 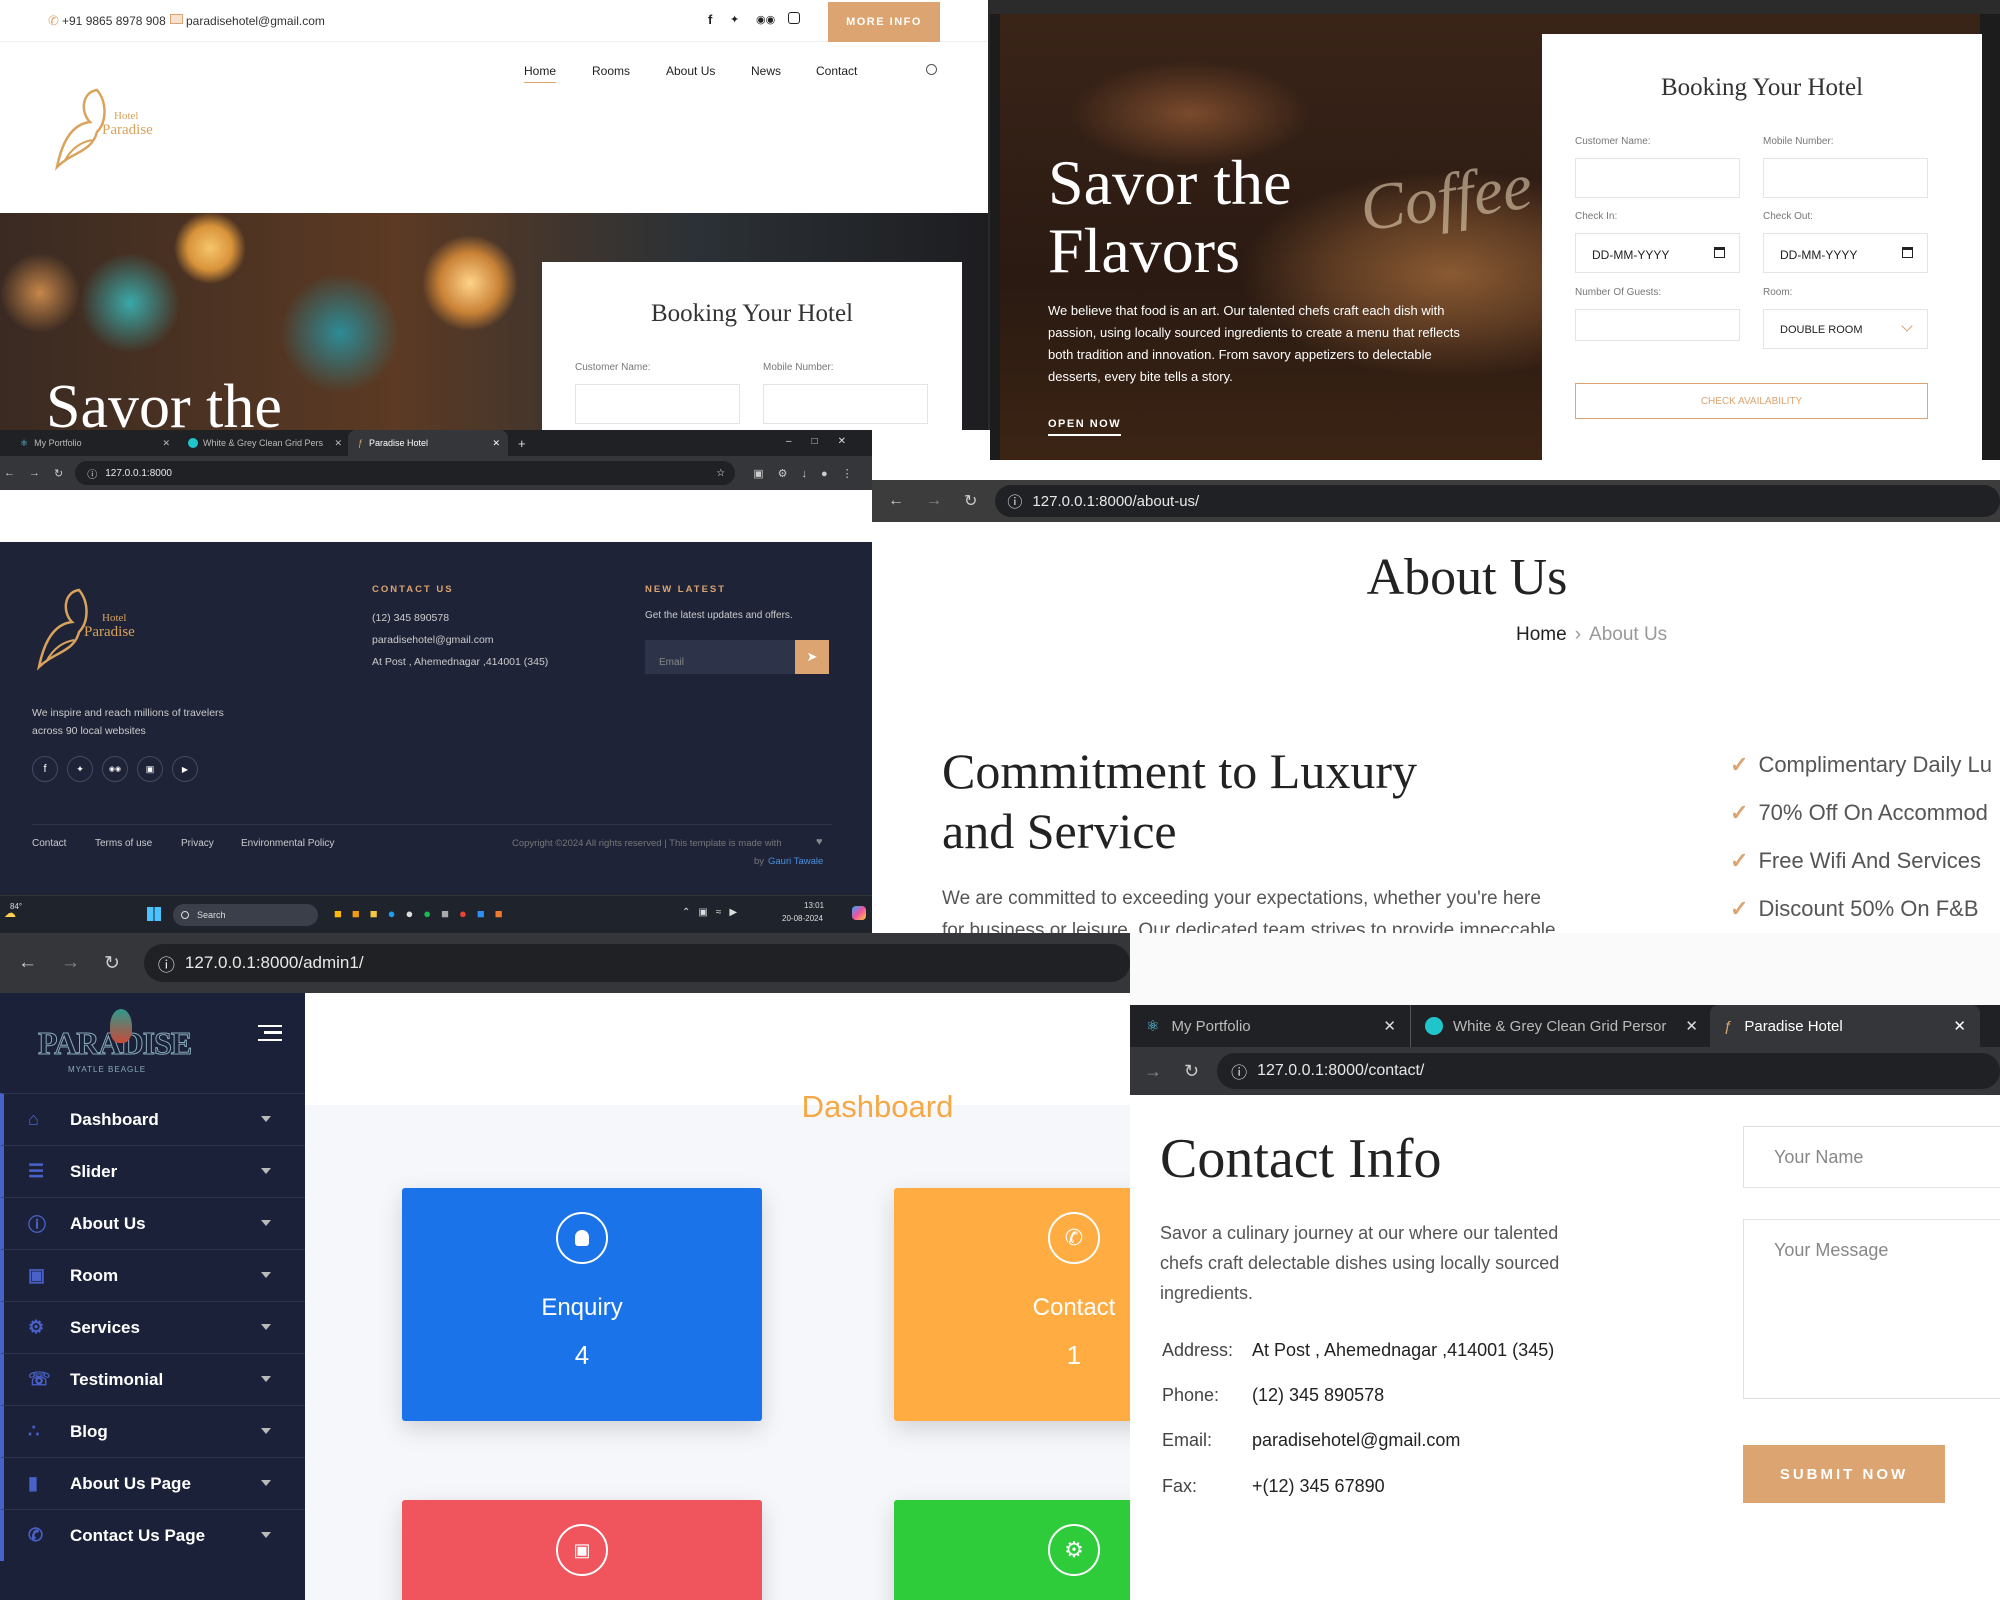 I want to click on system-tray-icons: ⌃▣≈▶, so click(x=713, y=912).